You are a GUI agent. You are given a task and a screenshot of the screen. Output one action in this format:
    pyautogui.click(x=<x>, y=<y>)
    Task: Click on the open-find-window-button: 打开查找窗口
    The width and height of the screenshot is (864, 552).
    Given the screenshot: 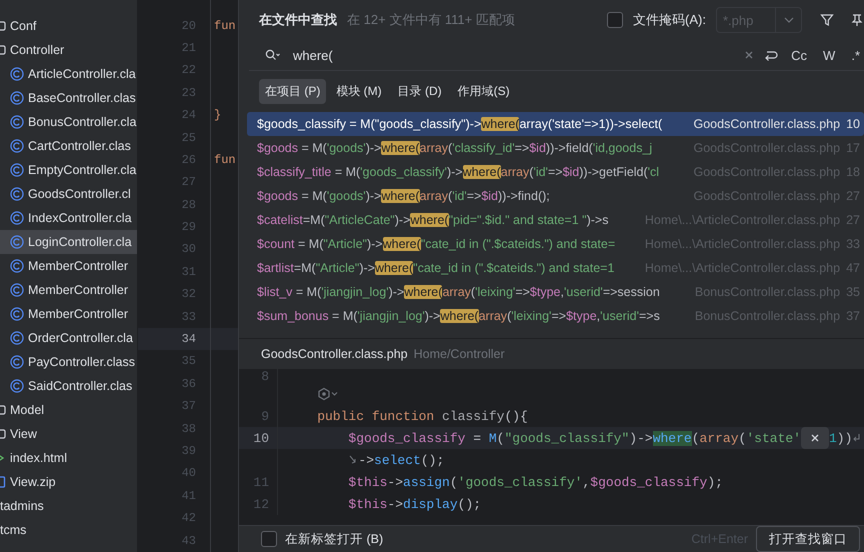 What is the action you would take?
    pyautogui.click(x=808, y=539)
    